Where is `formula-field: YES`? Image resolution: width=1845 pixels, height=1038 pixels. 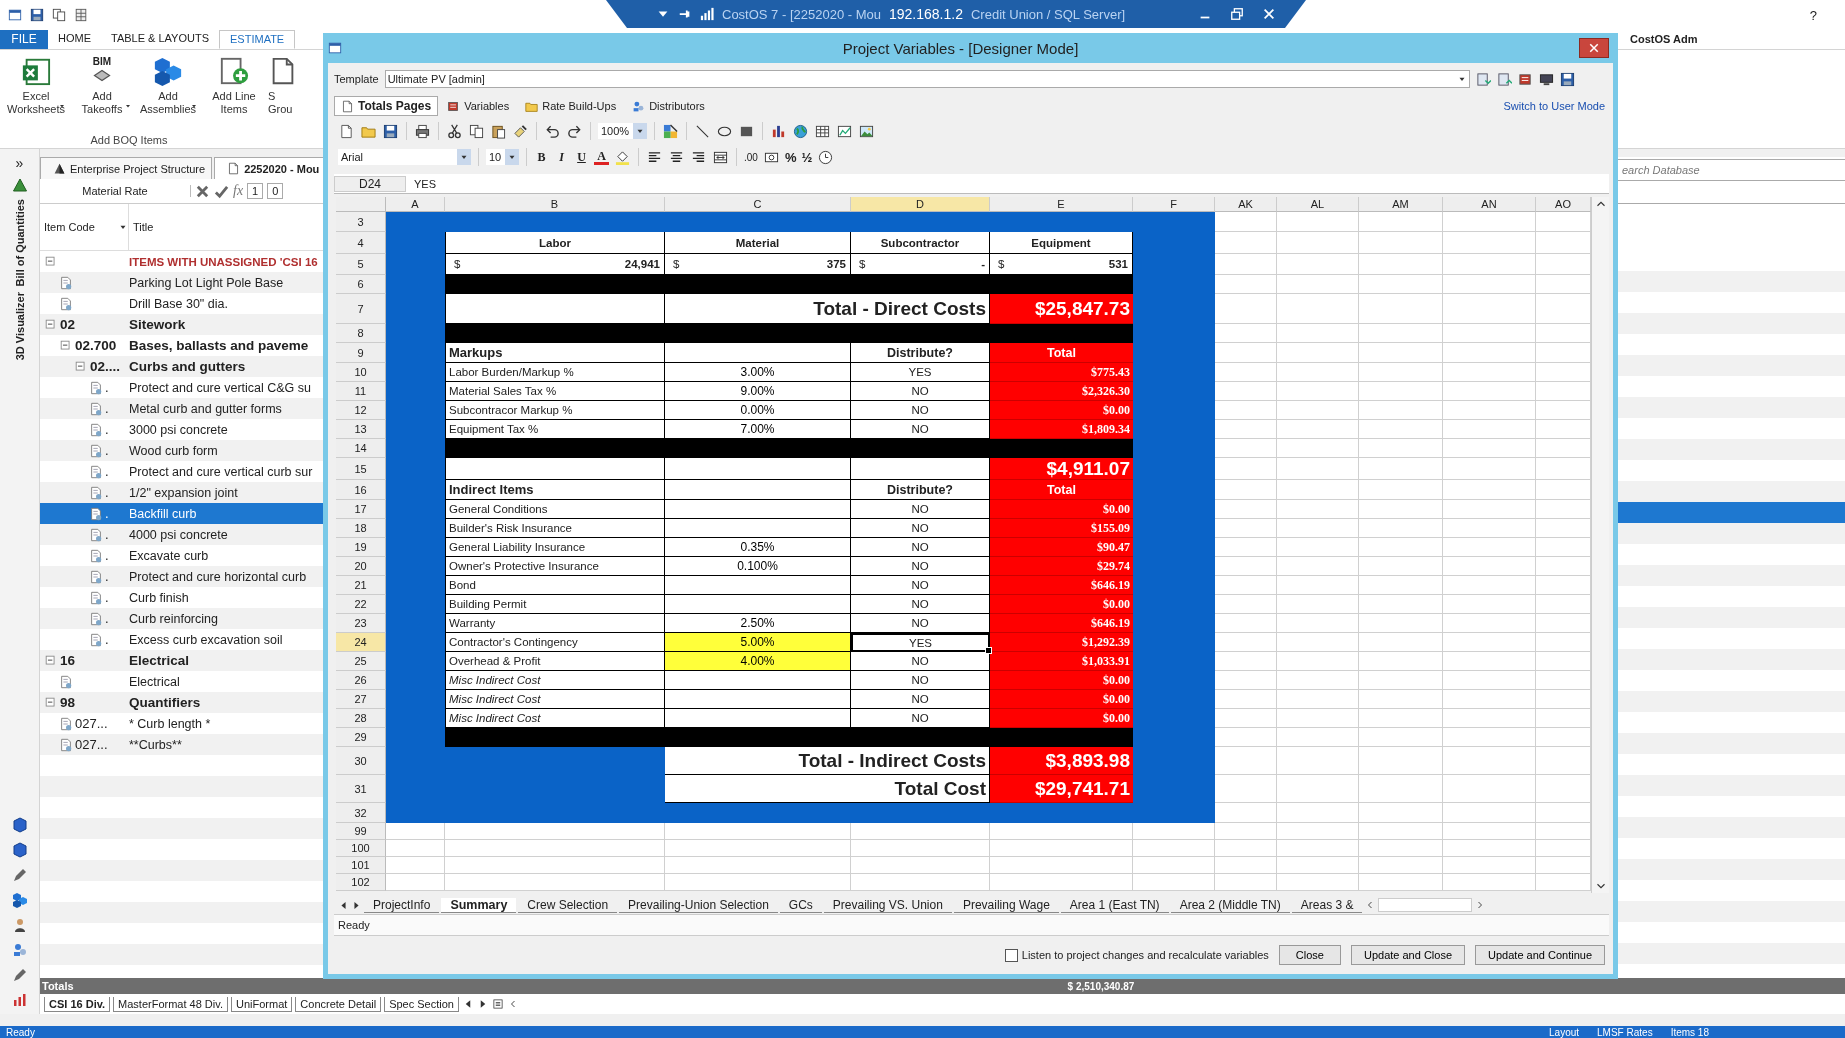 formula-field: YES is located at coordinates (425, 183).